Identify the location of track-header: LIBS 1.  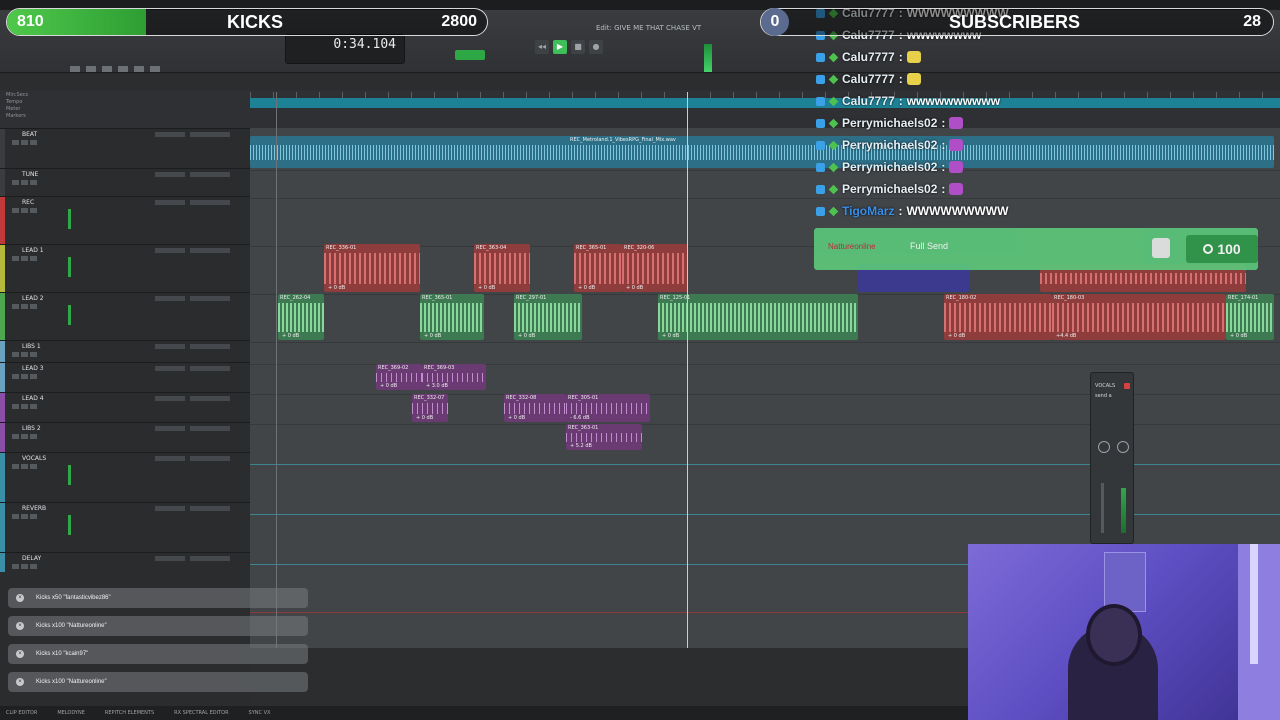
(125, 351).